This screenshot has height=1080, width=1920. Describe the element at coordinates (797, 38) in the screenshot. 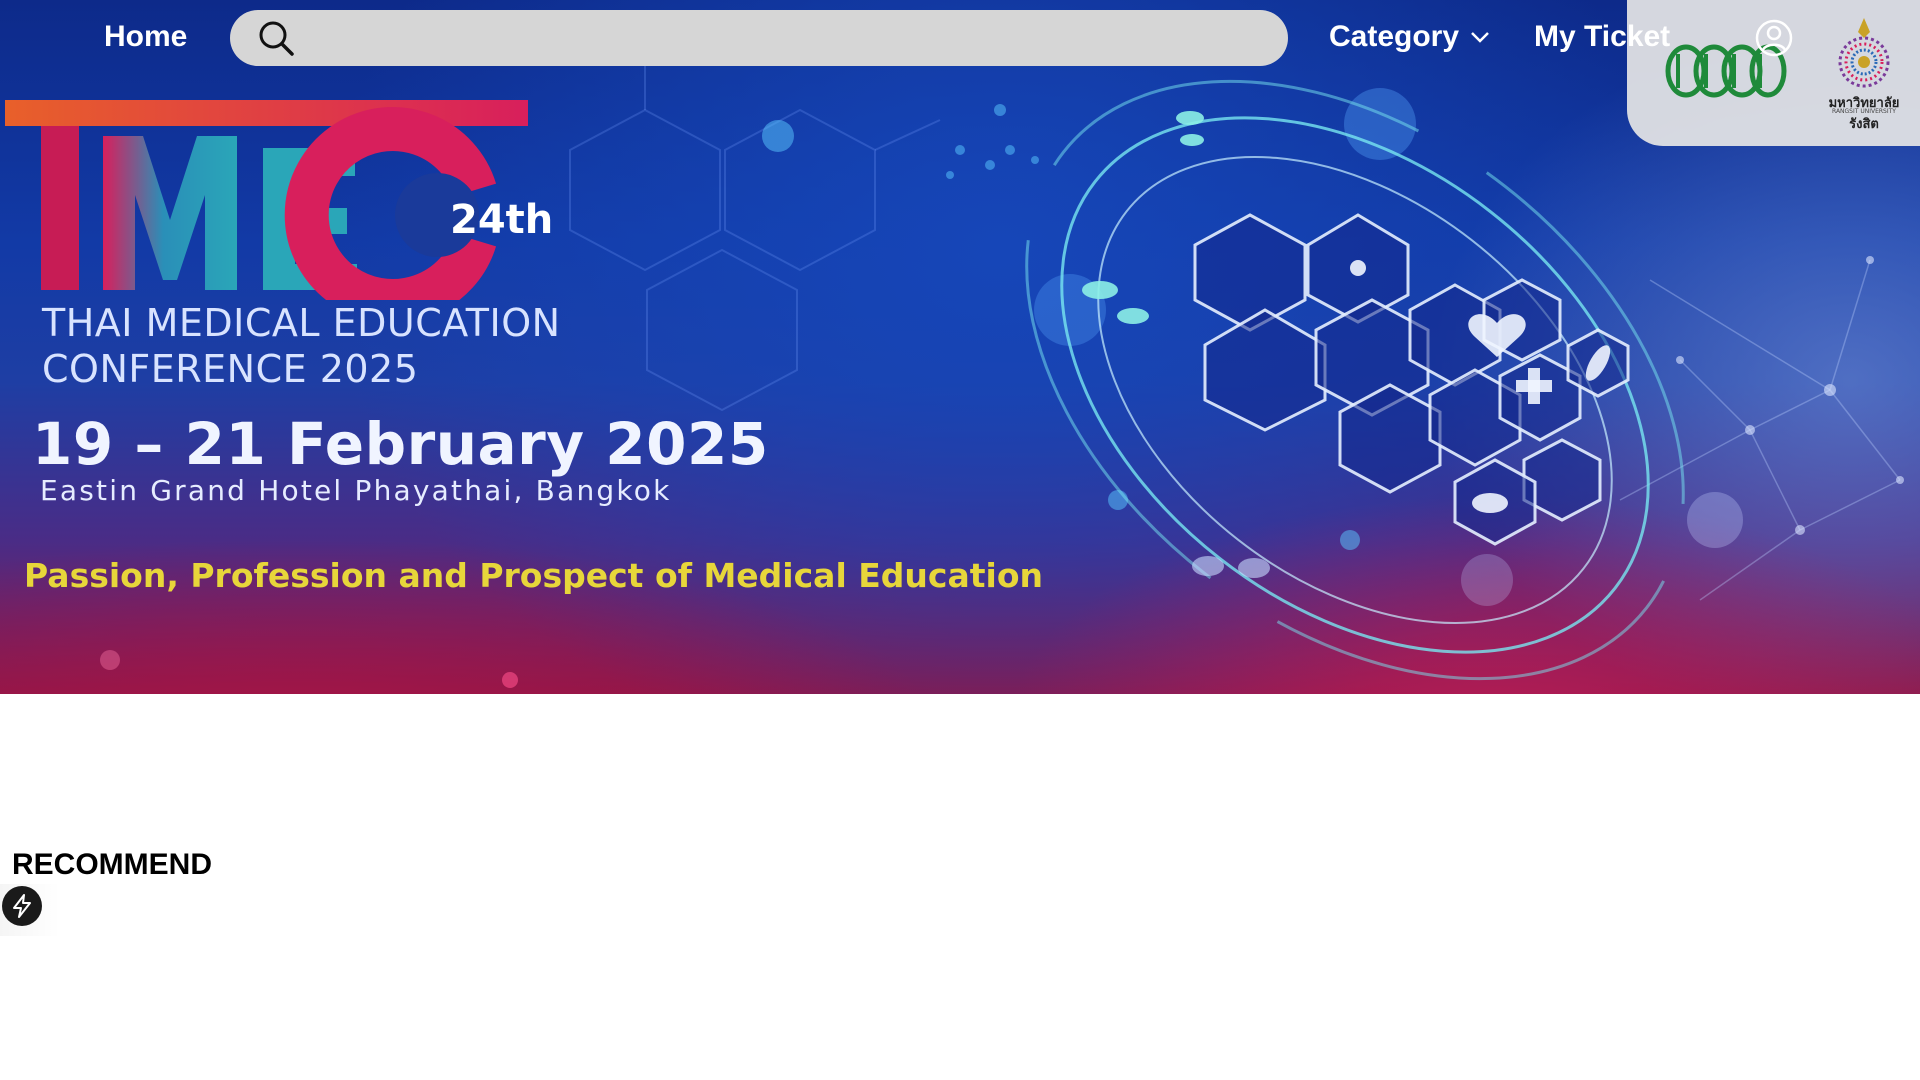

I see `search-input` at that location.